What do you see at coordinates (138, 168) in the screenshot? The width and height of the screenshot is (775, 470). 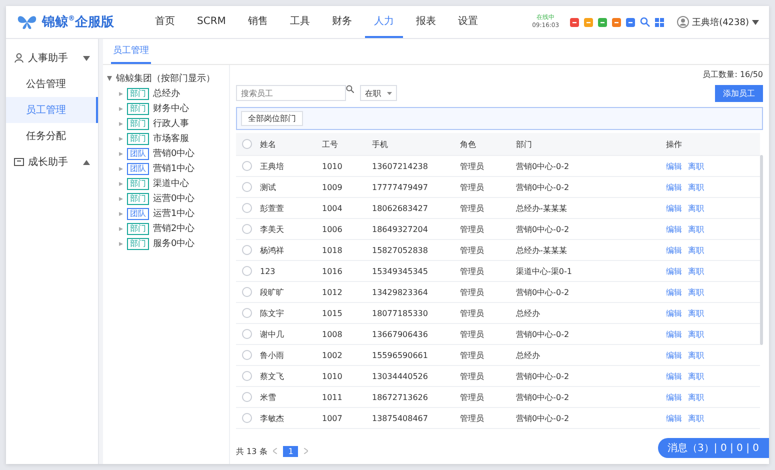 I see `dept-tag: 团队` at bounding box center [138, 168].